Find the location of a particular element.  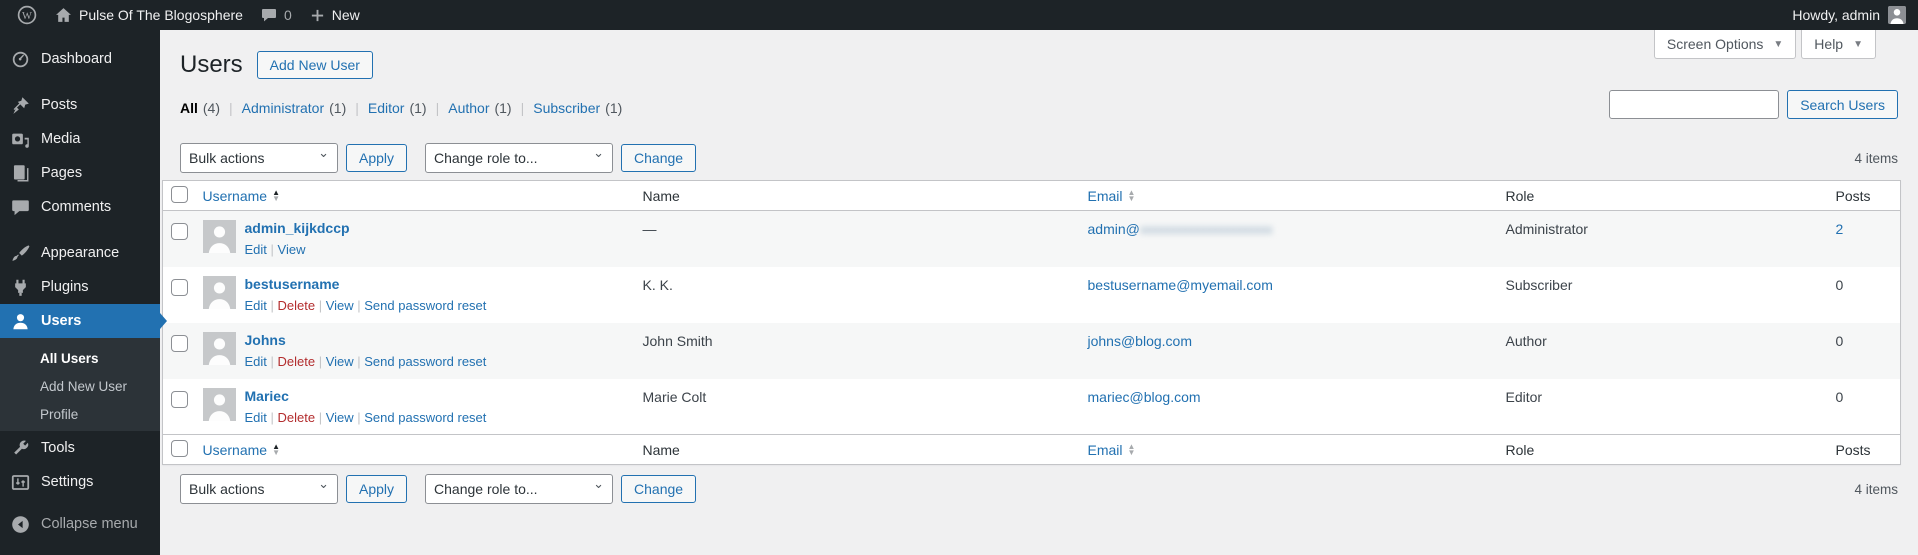

name-header: Name is located at coordinates (661, 449).